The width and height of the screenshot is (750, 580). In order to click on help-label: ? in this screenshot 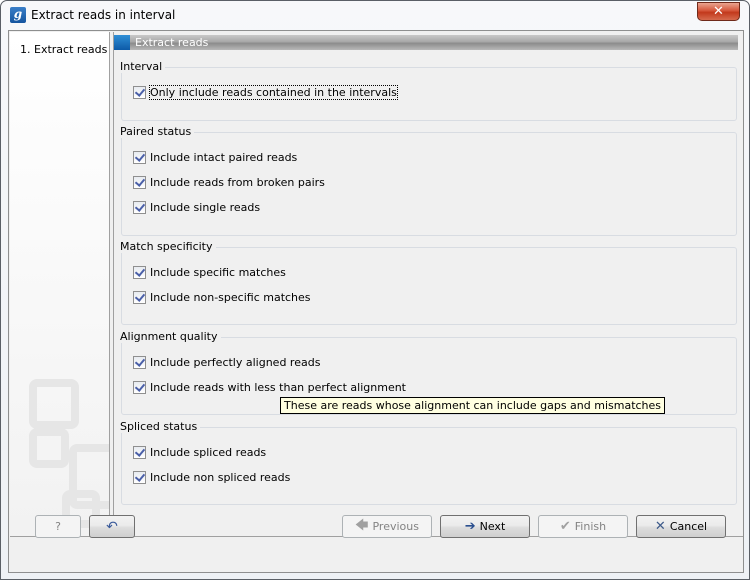, I will do `click(58, 526)`.